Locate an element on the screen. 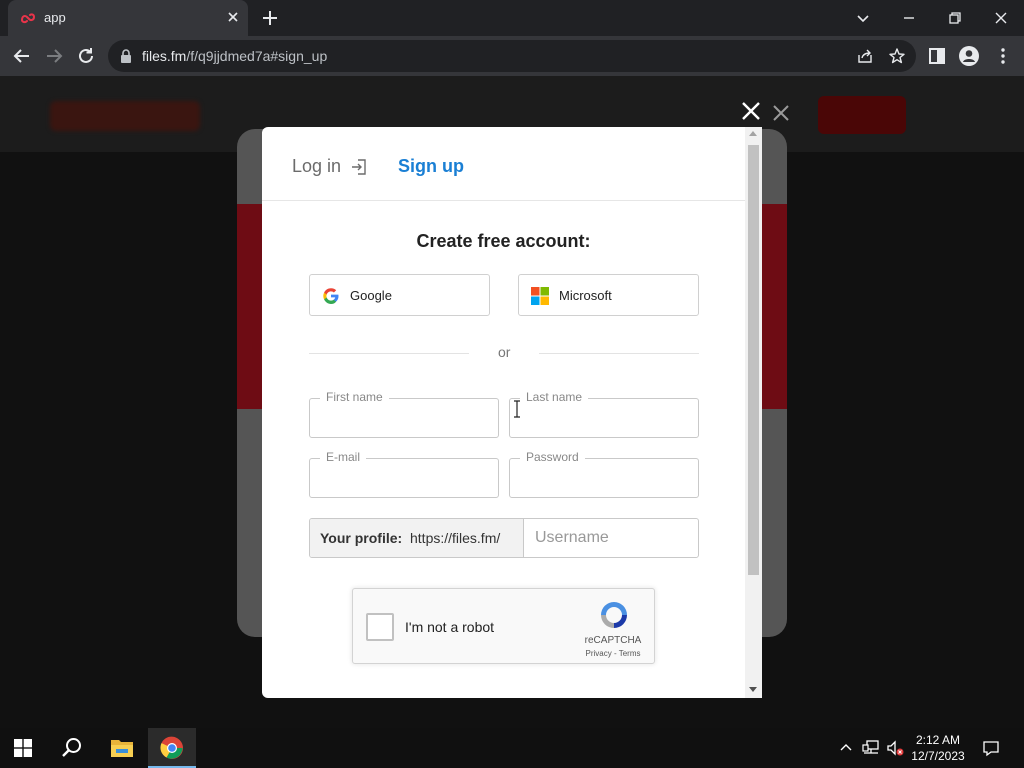  google-signin-button: Google is located at coordinates (399, 295).